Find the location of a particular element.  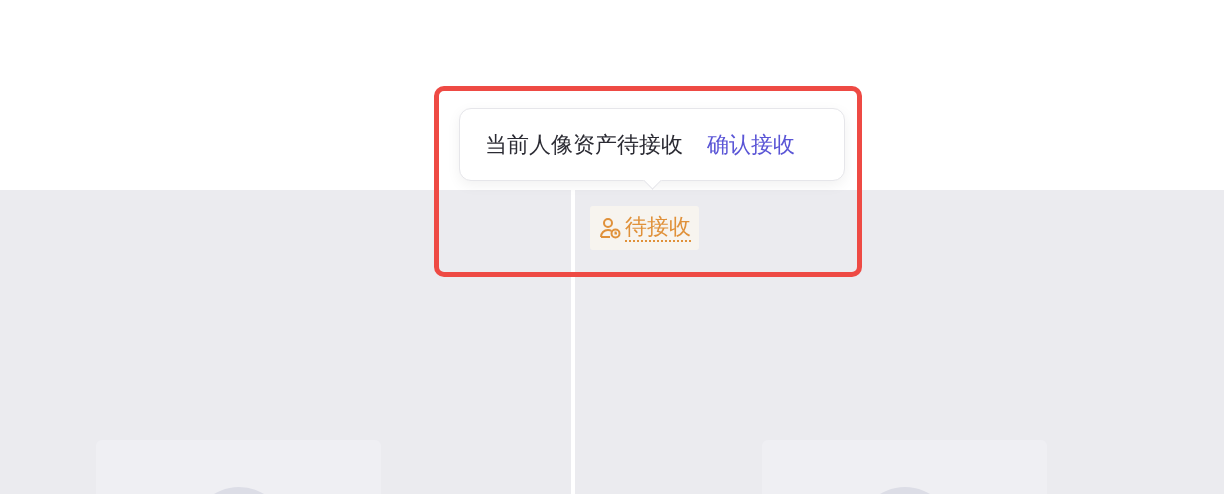

tooltip-message: 当前人像资产待接收 is located at coordinates (584, 144).